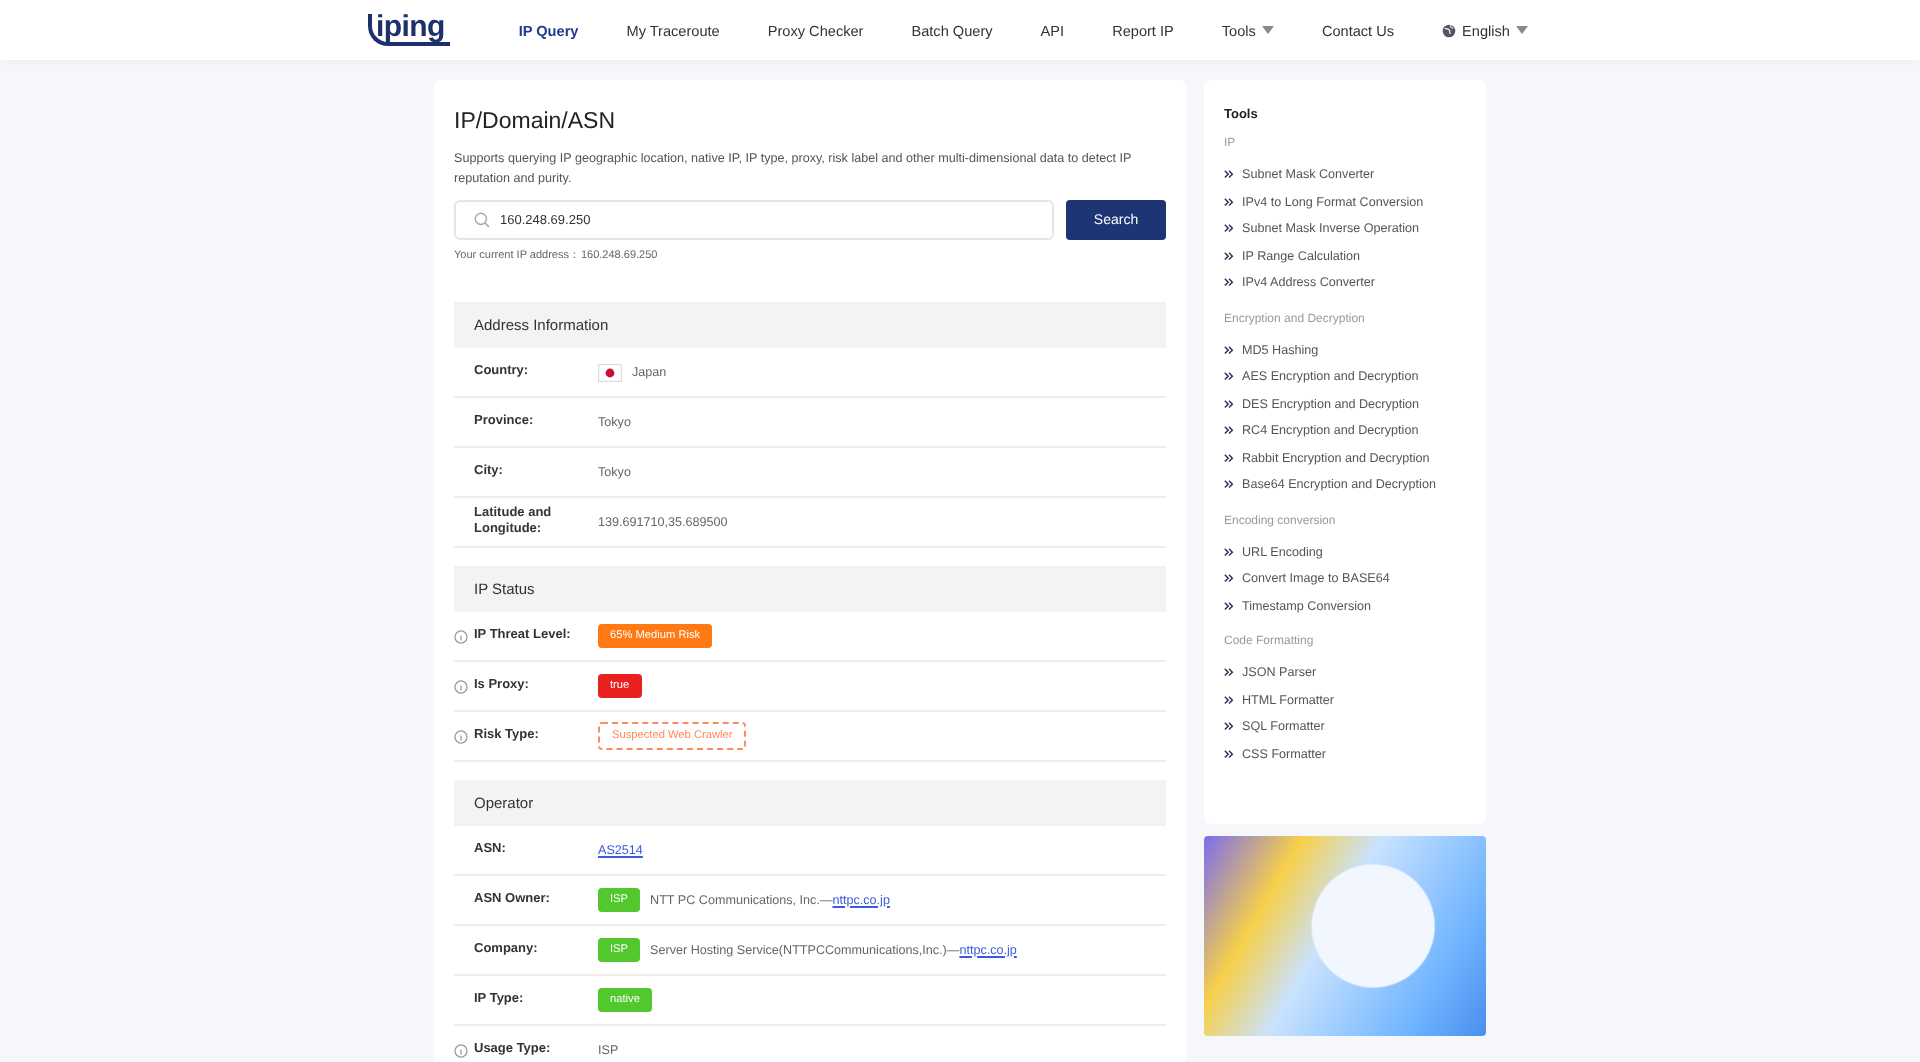  Describe the element at coordinates (1449, 30) in the screenshot. I see `globe-icon` at that location.